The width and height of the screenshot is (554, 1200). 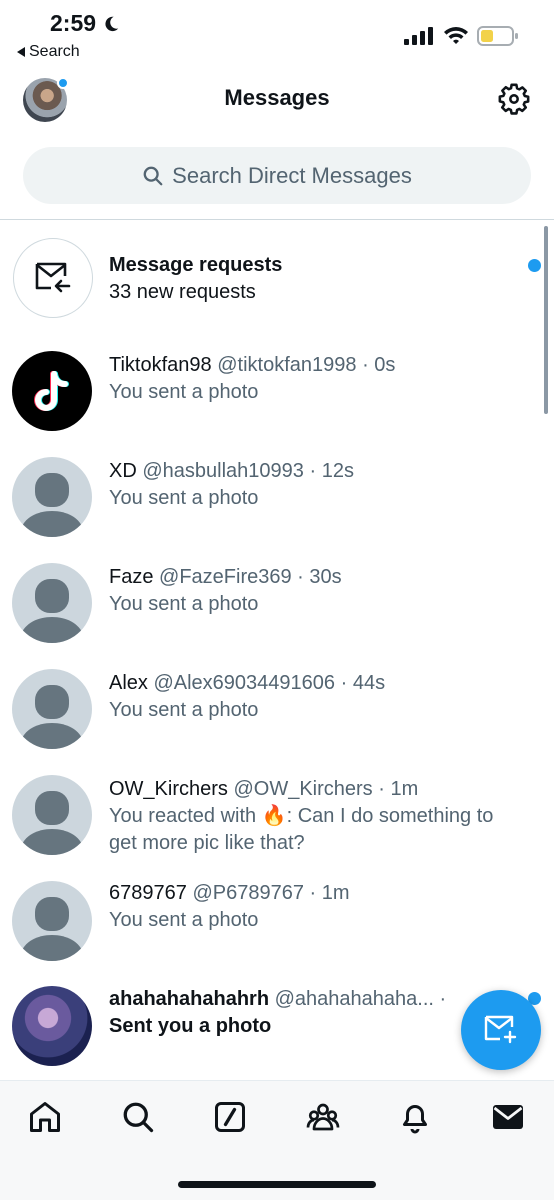 What do you see at coordinates (148, 893) in the screenshot?
I see `conversation-name: 6789767` at bounding box center [148, 893].